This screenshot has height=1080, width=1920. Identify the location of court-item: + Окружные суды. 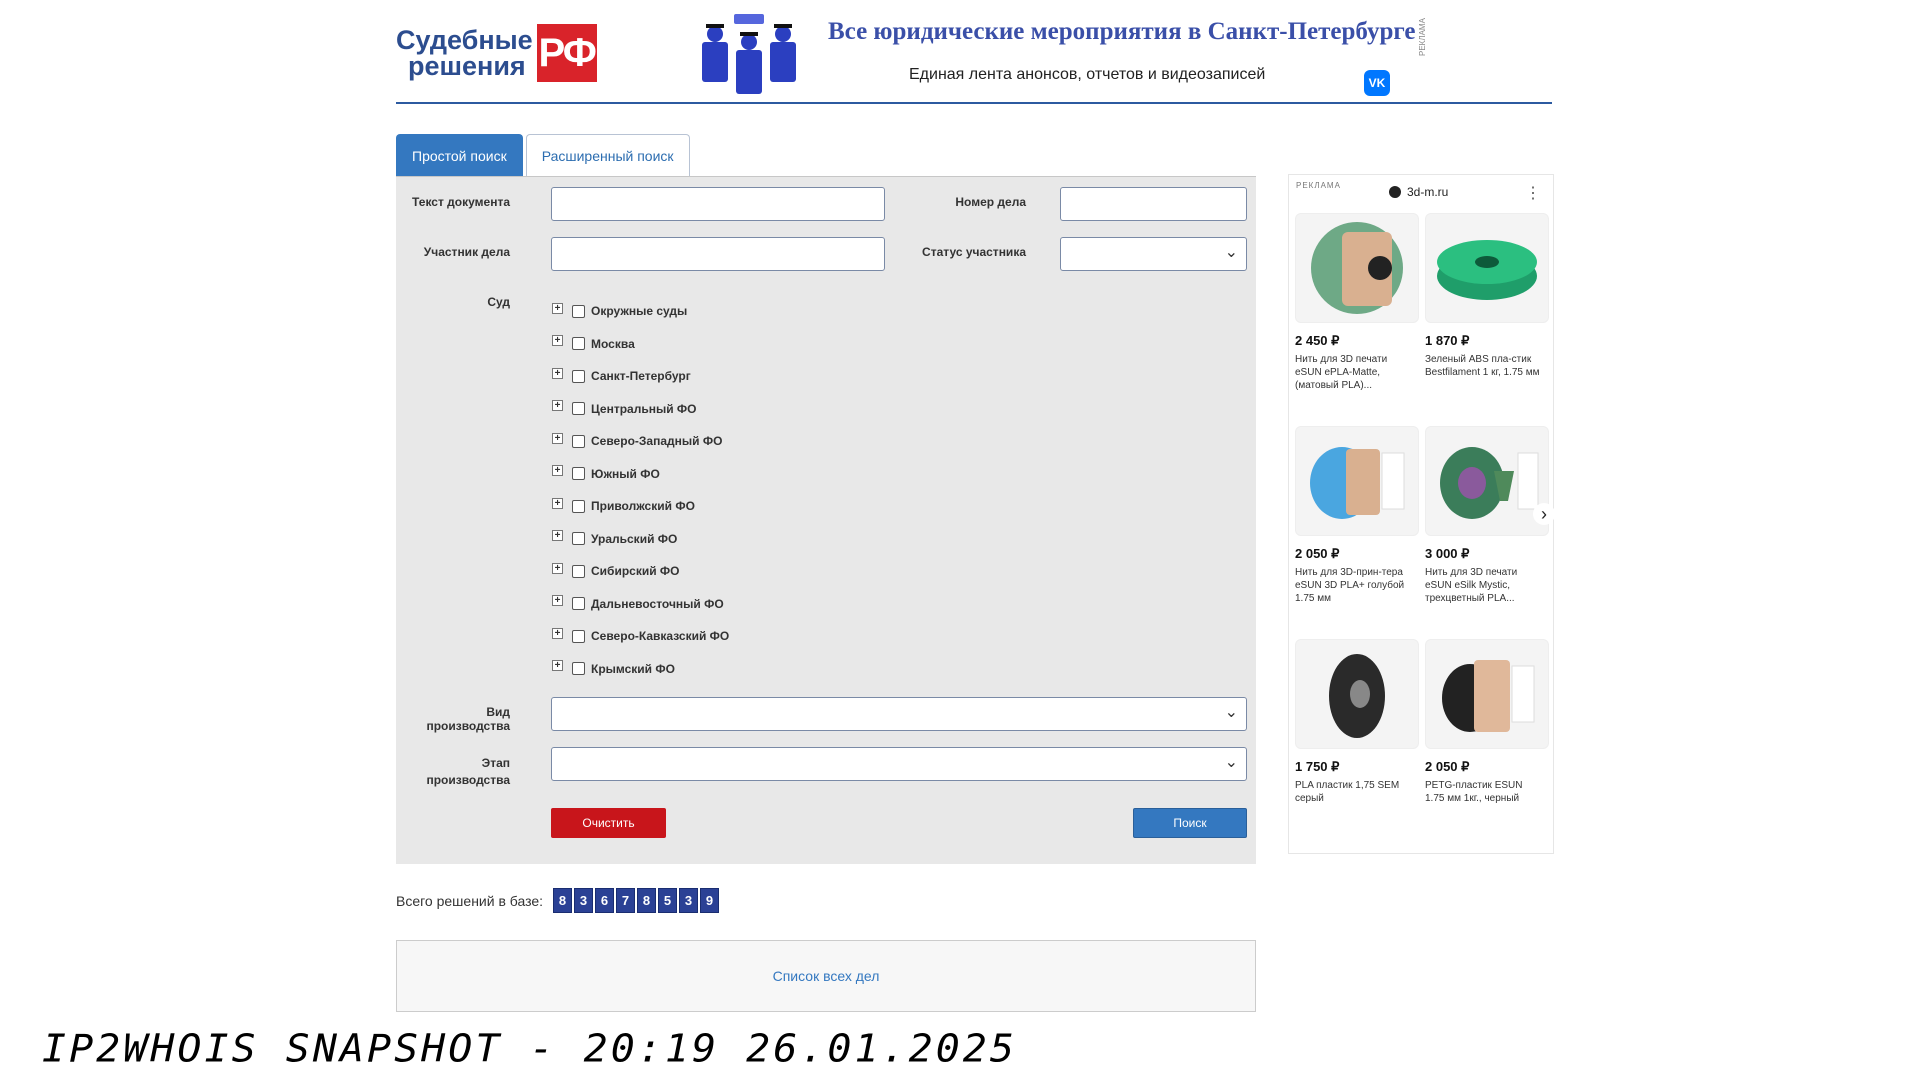
(640, 311).